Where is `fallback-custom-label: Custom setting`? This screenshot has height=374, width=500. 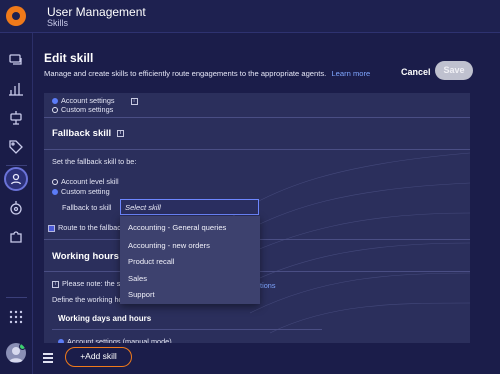 fallback-custom-label: Custom setting is located at coordinates (85, 191).